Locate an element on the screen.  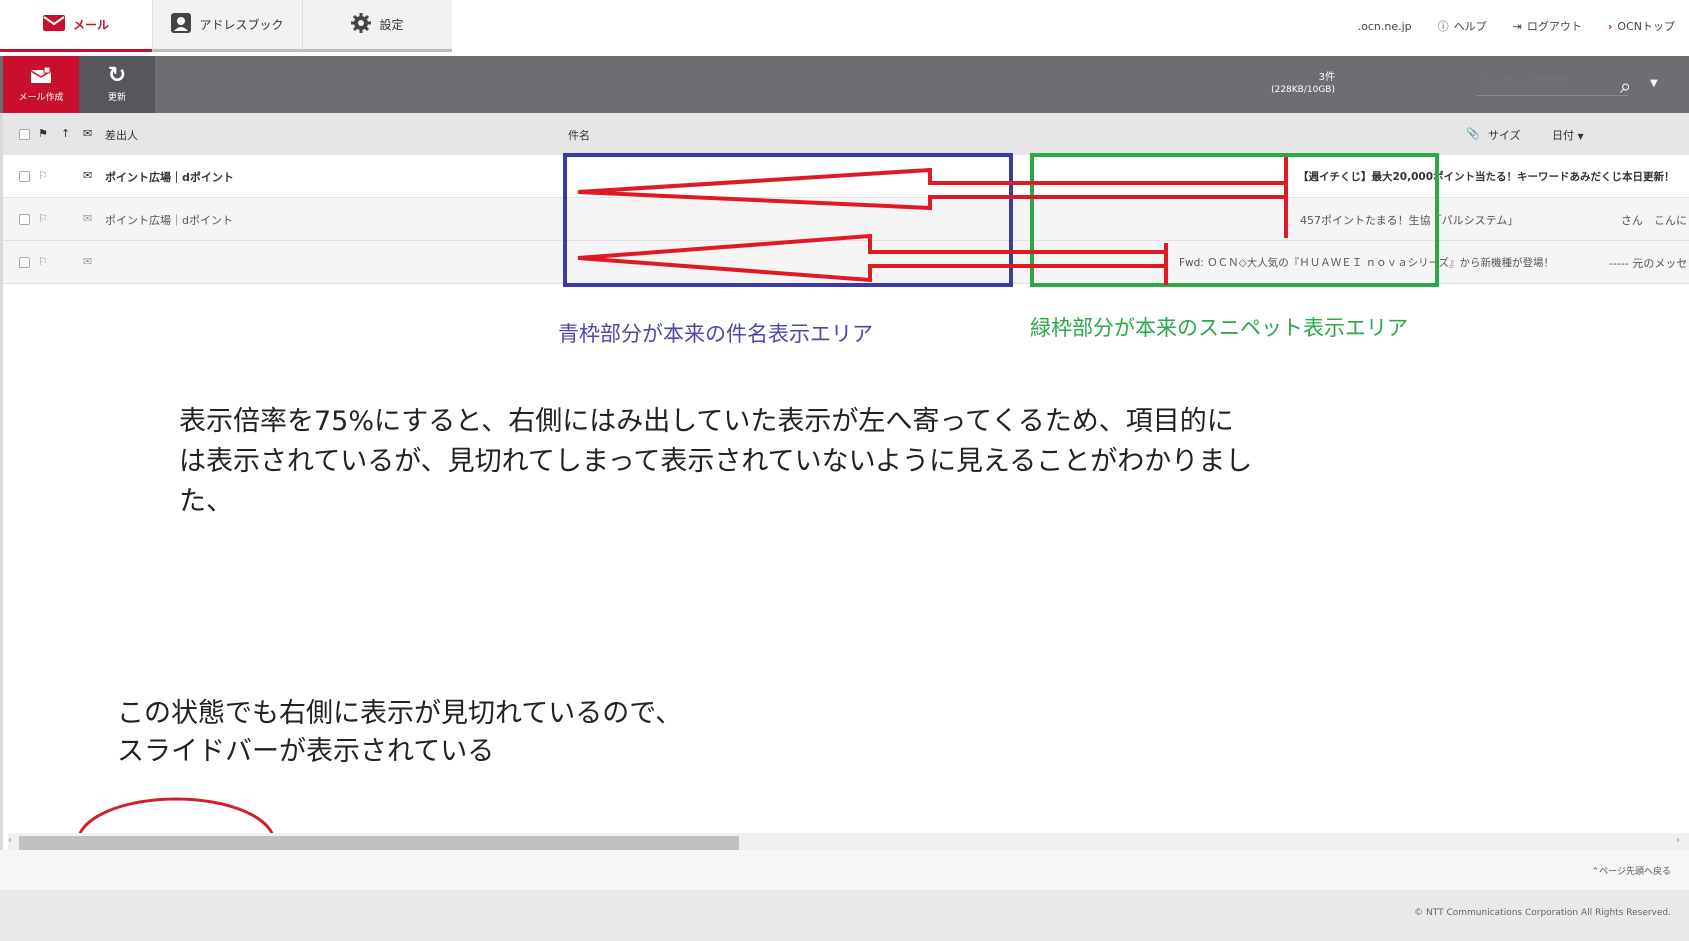
scroll-left-arrow-icon: ‹ is located at coordinates (10, 840).